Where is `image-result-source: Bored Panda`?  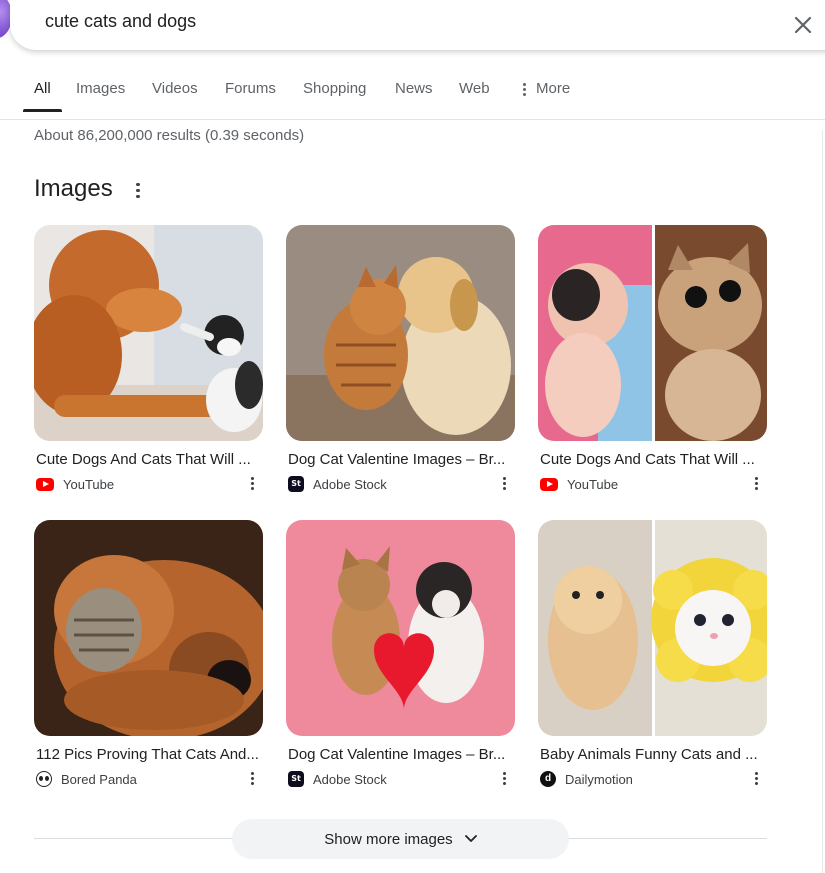 image-result-source: Bored Panda is located at coordinates (86, 779).